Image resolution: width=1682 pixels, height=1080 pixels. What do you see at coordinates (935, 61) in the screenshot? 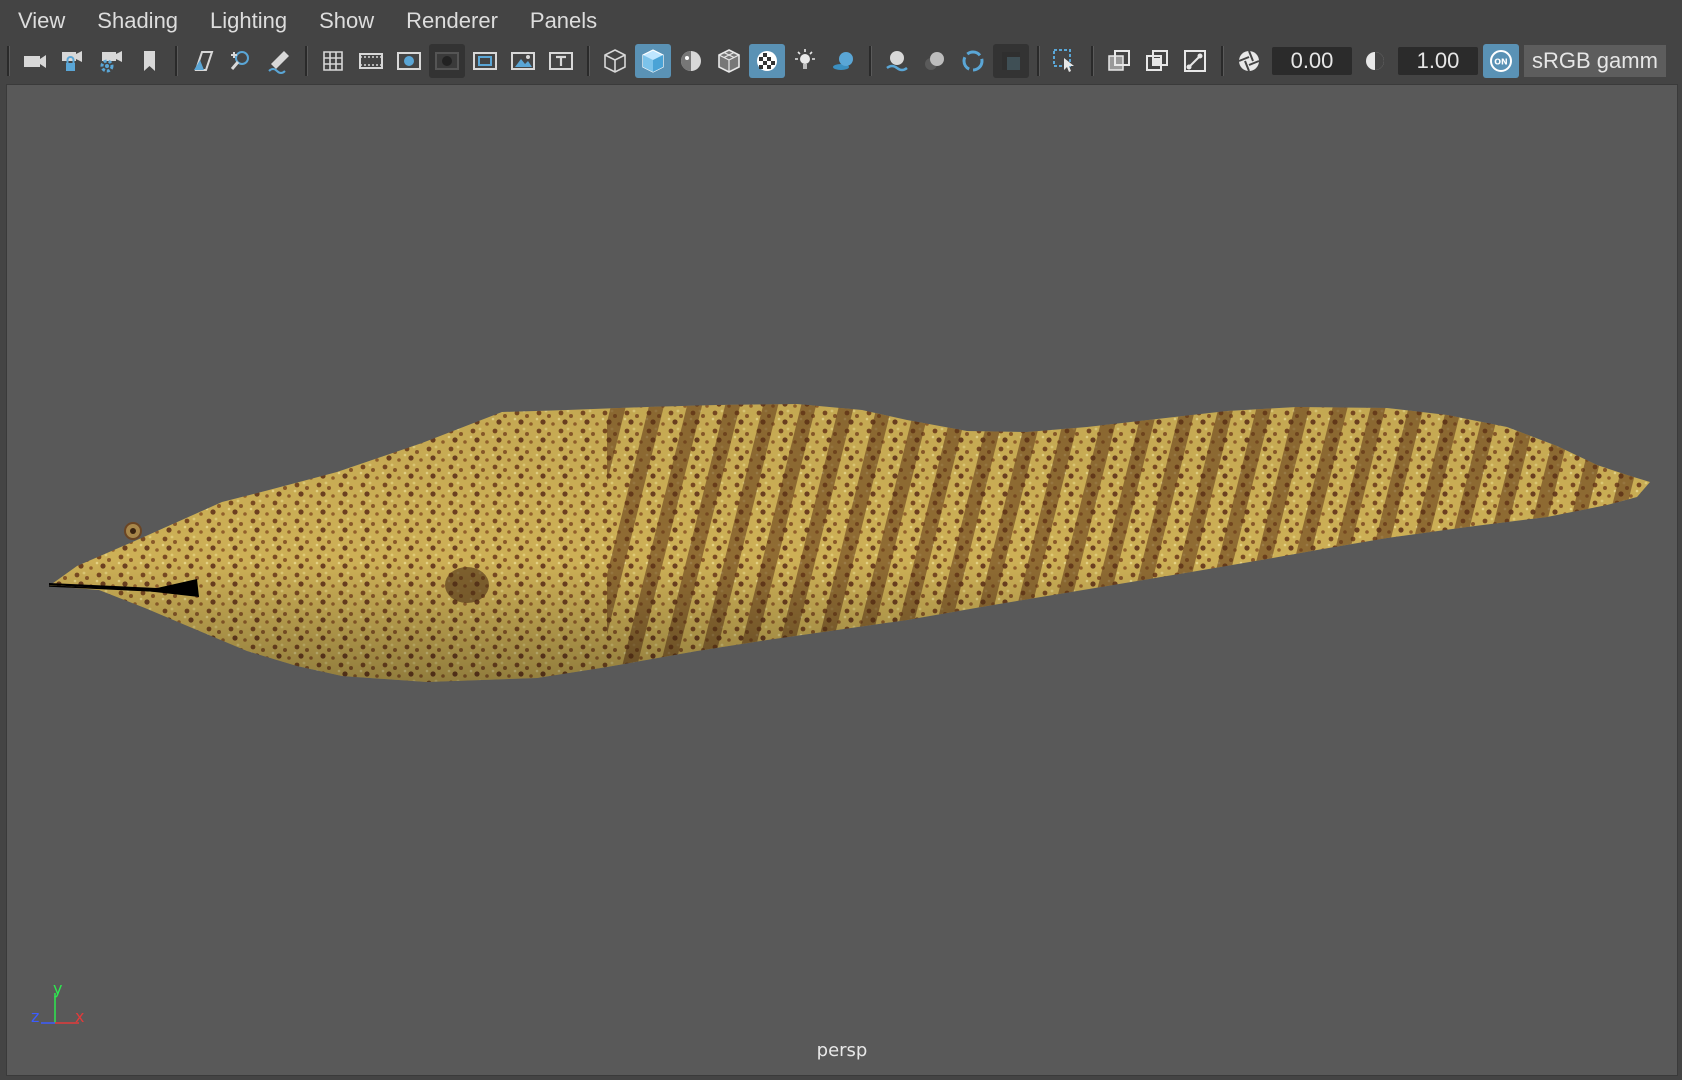
I see `motion-blur-icon` at bounding box center [935, 61].